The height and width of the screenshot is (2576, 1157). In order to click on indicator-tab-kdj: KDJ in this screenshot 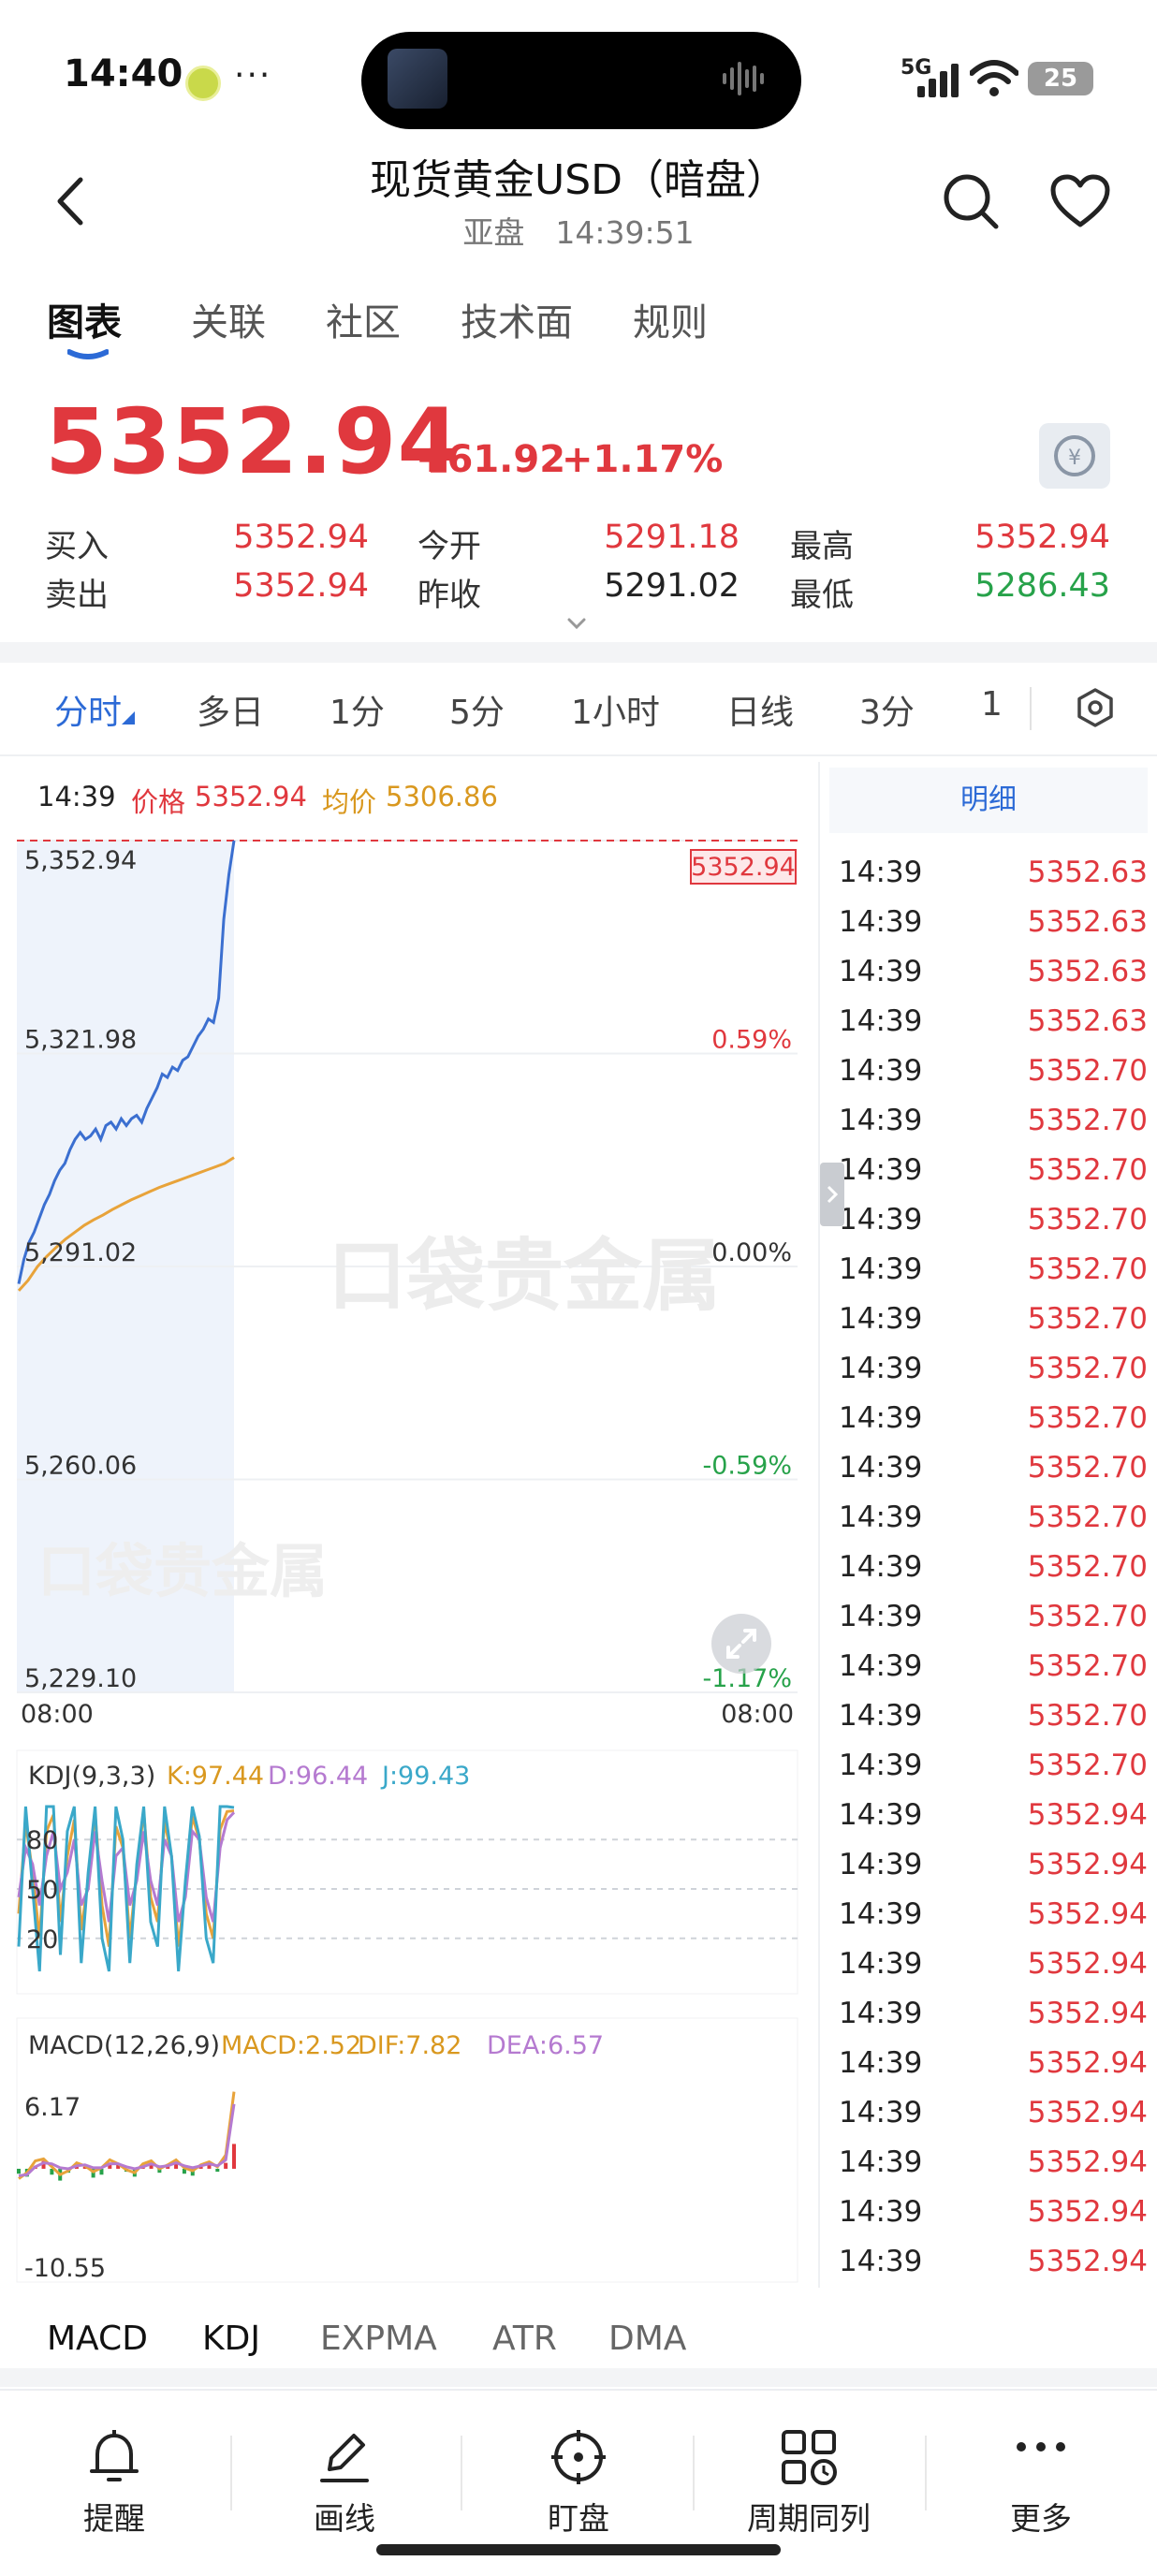, I will do `click(231, 2339)`.